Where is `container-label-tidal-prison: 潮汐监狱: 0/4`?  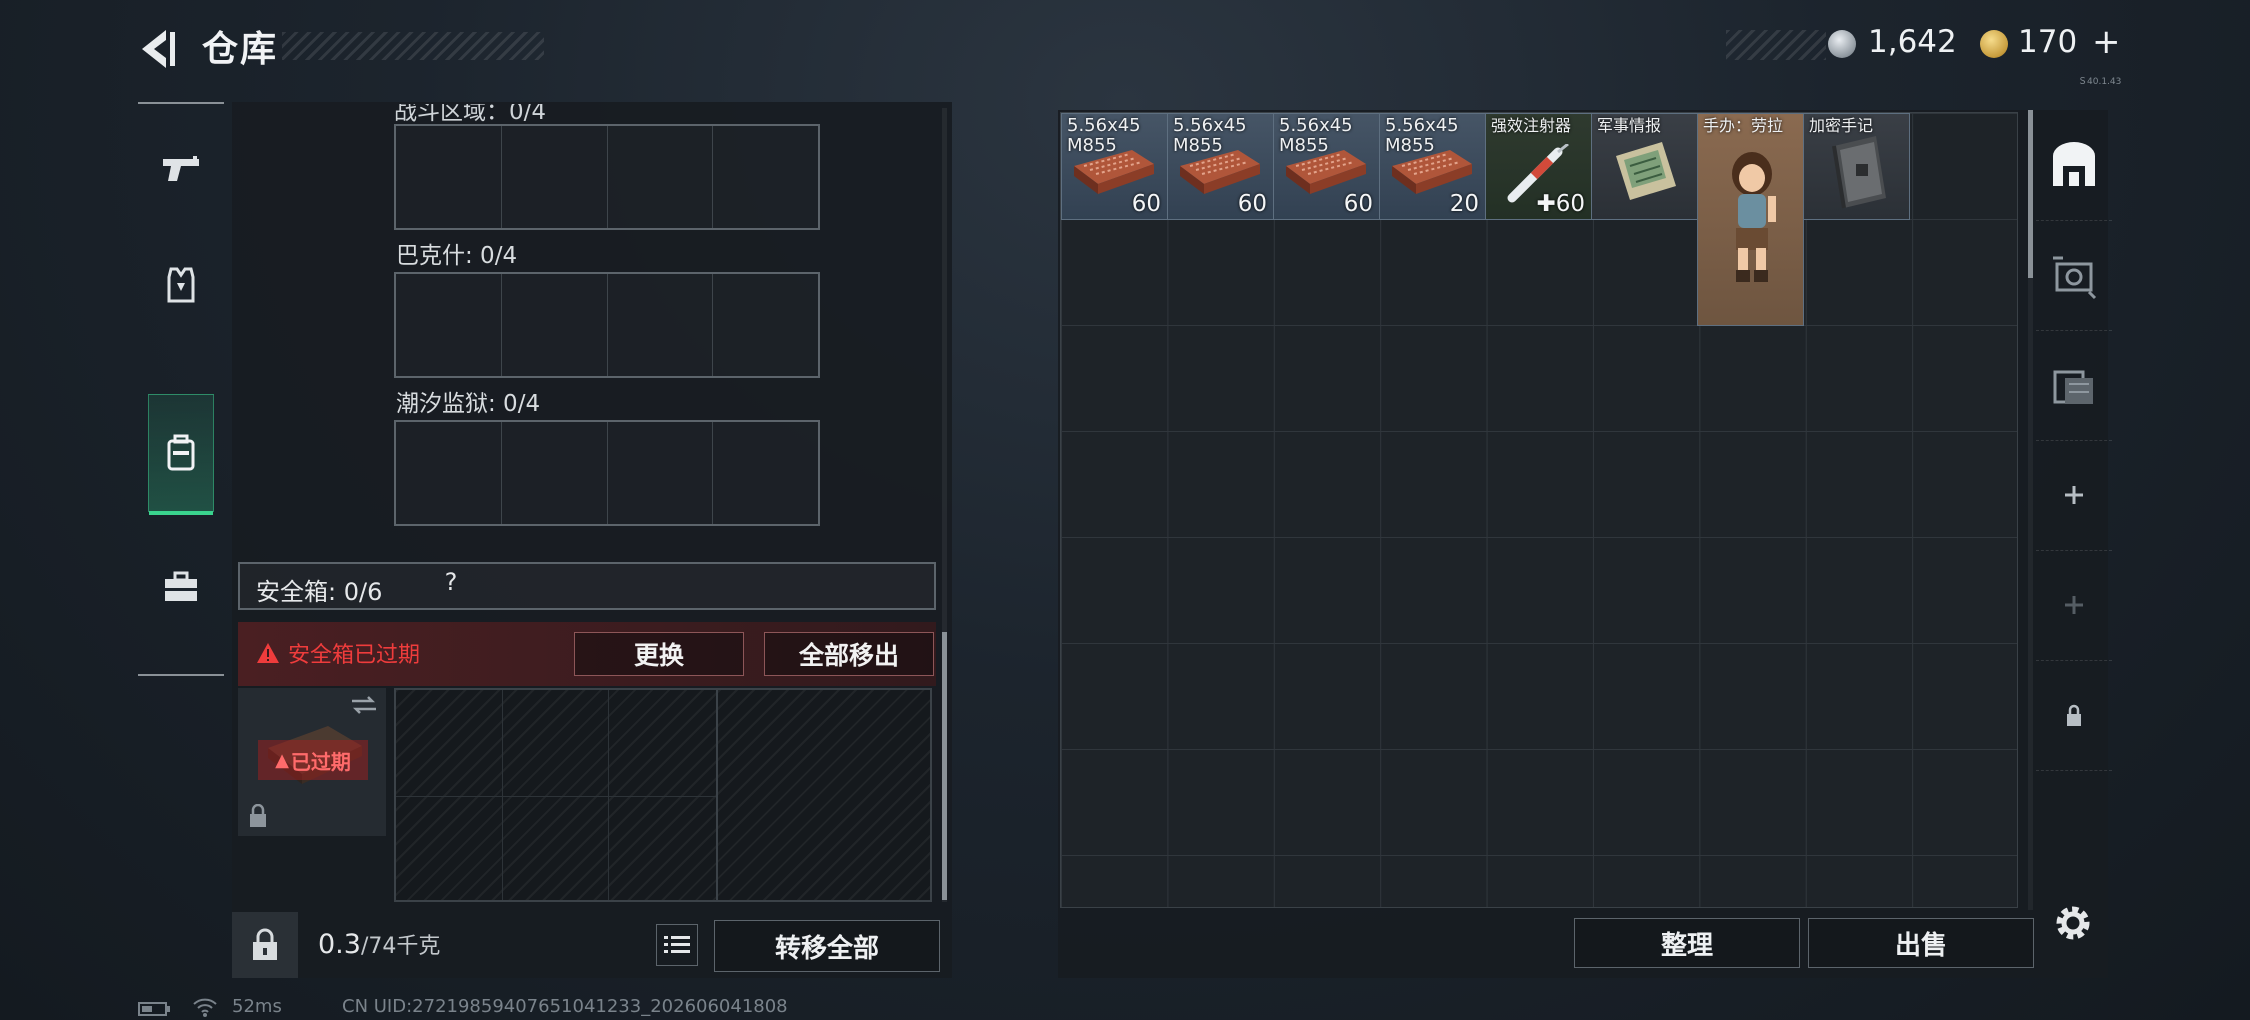
container-label-tidal-prison: 潮汐监狱: 0/4 is located at coordinates (468, 404).